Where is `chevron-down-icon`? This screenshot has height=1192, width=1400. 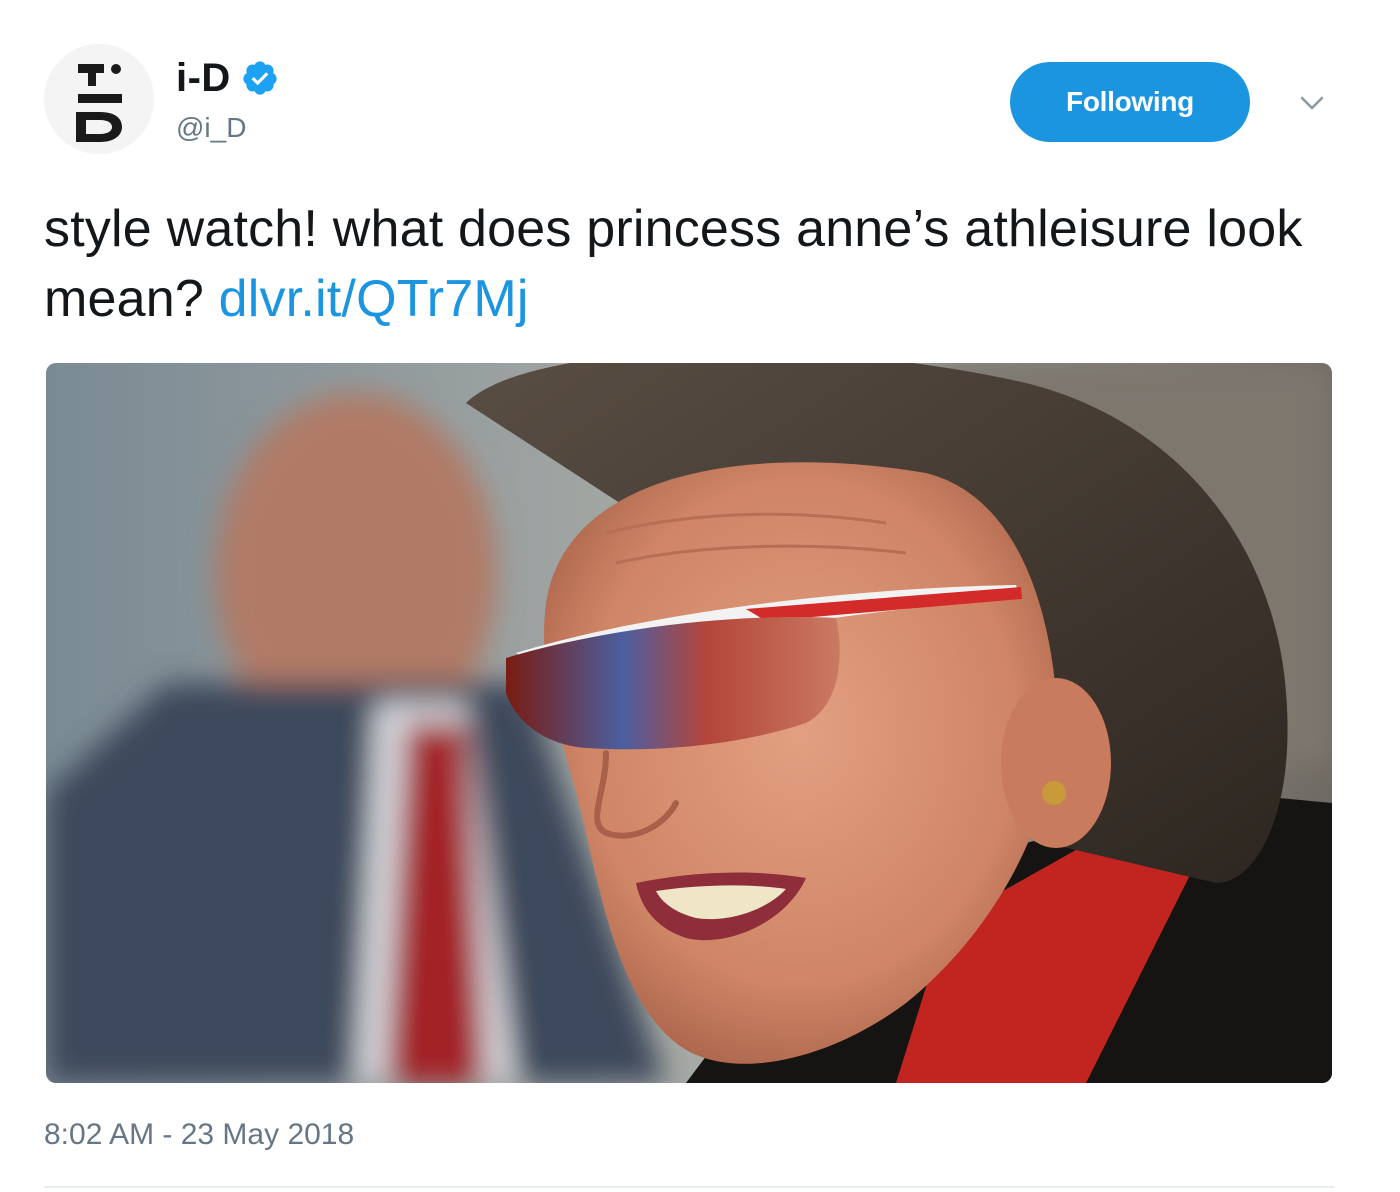 chevron-down-icon is located at coordinates (1312, 103).